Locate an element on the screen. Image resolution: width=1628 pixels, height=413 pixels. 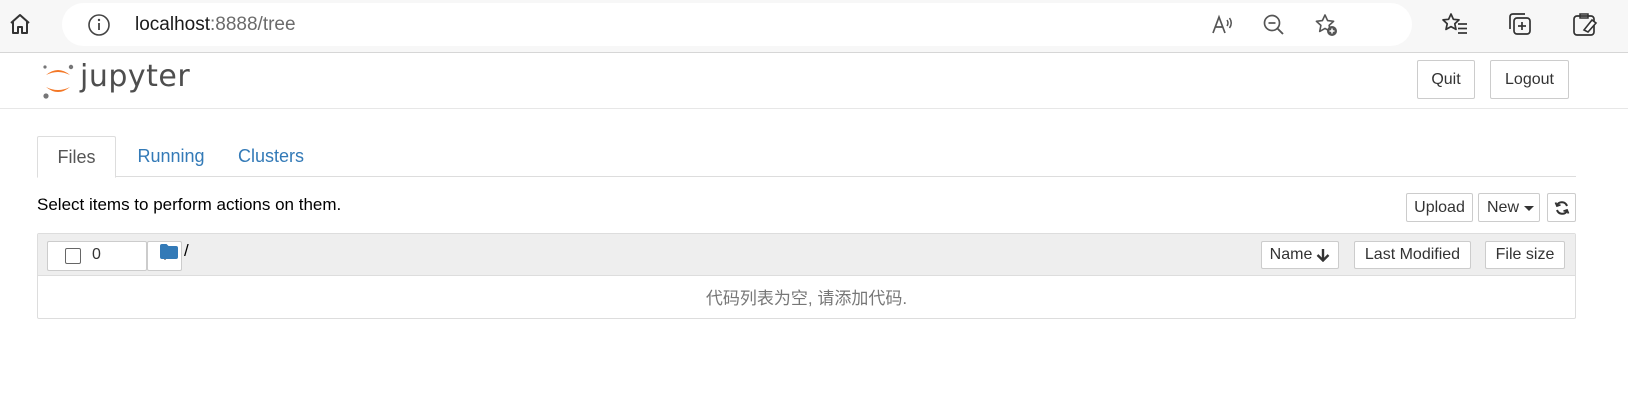
sort-last-modified-button: Last Modified is located at coordinates (1412, 255).